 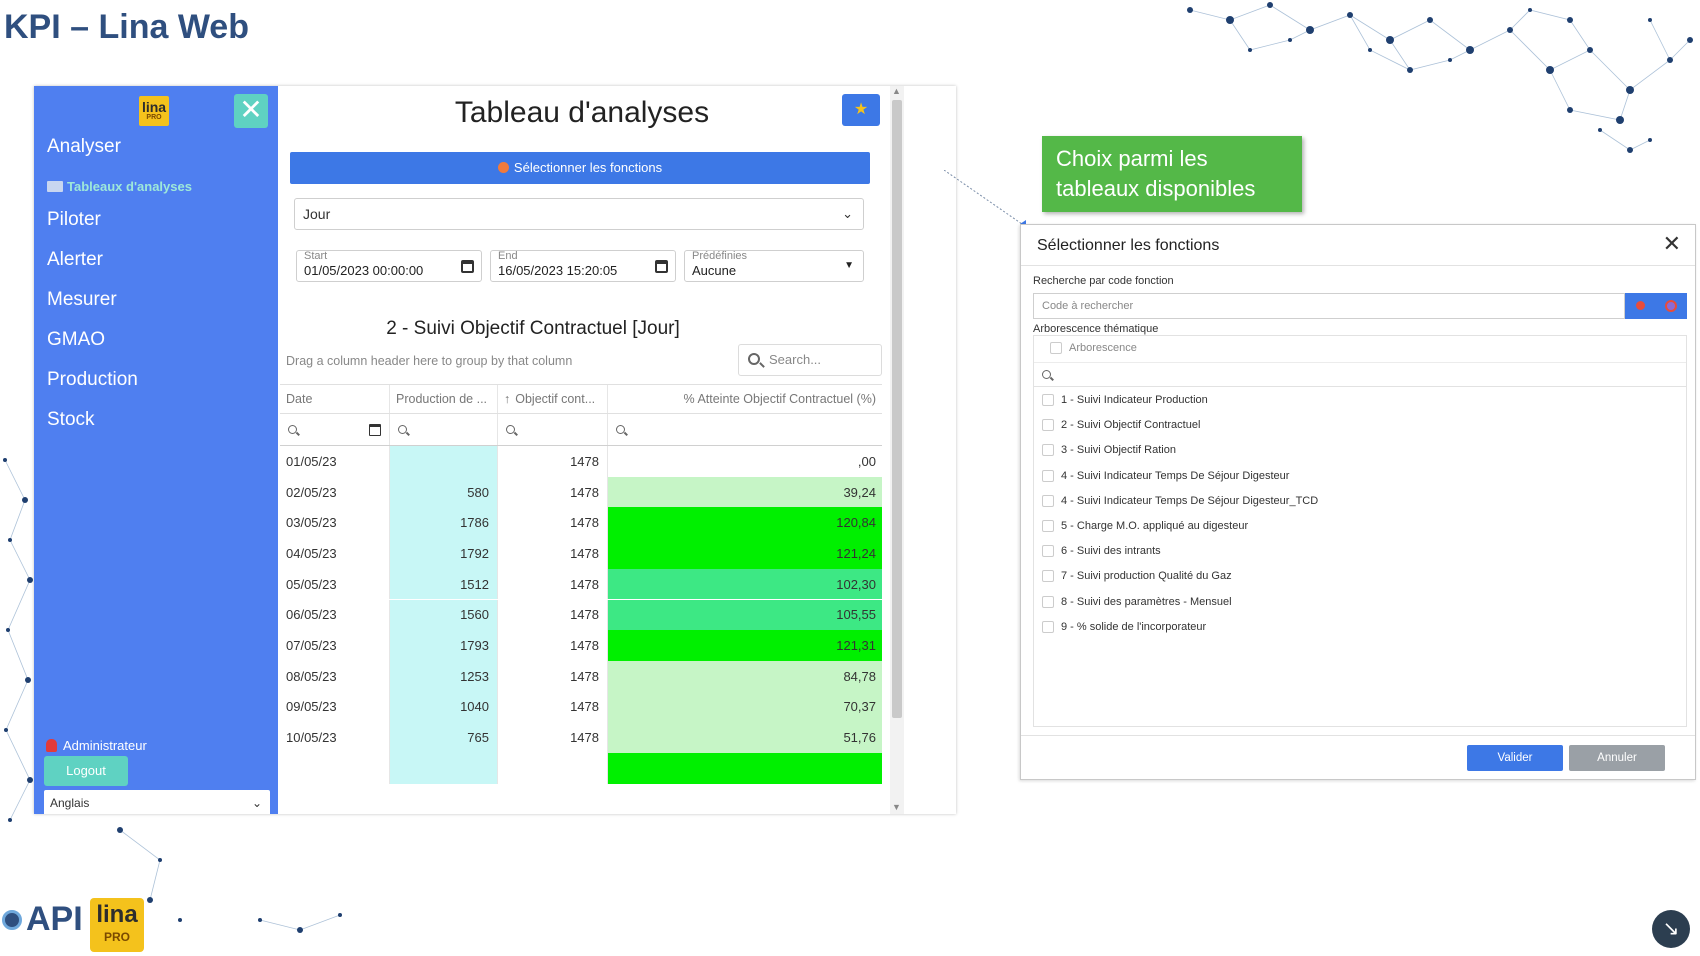 What do you see at coordinates (581, 676) in the screenshot?
I see `table-row: 08/05/23 1253 1478 84,78` at bounding box center [581, 676].